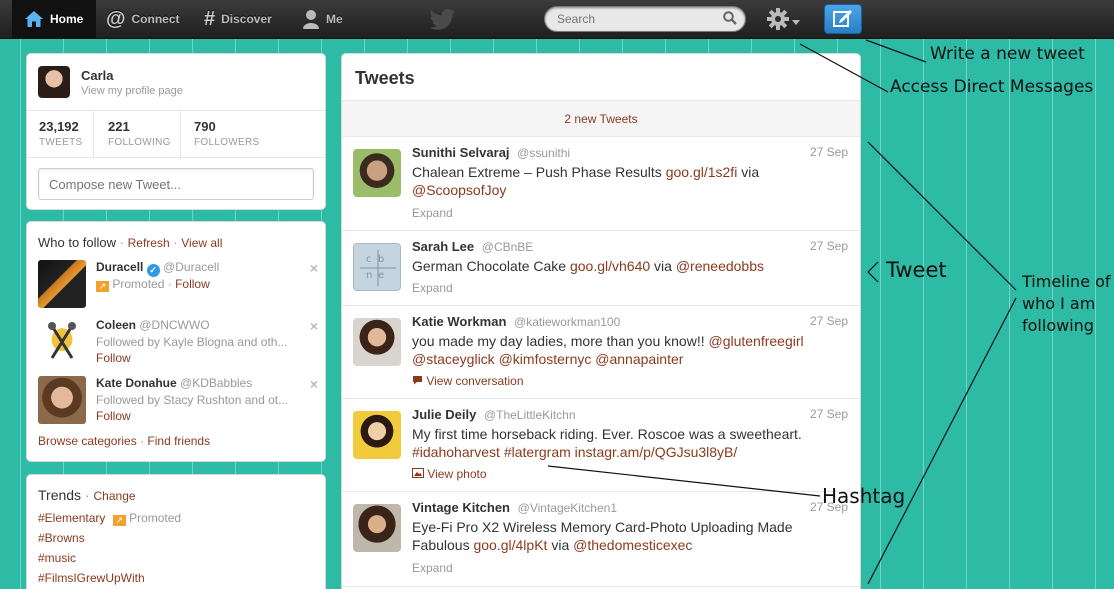 The image size is (1114, 589). Describe the element at coordinates (1066, 281) in the screenshot. I see `annotation-timeline-line1: Timeline of` at that location.